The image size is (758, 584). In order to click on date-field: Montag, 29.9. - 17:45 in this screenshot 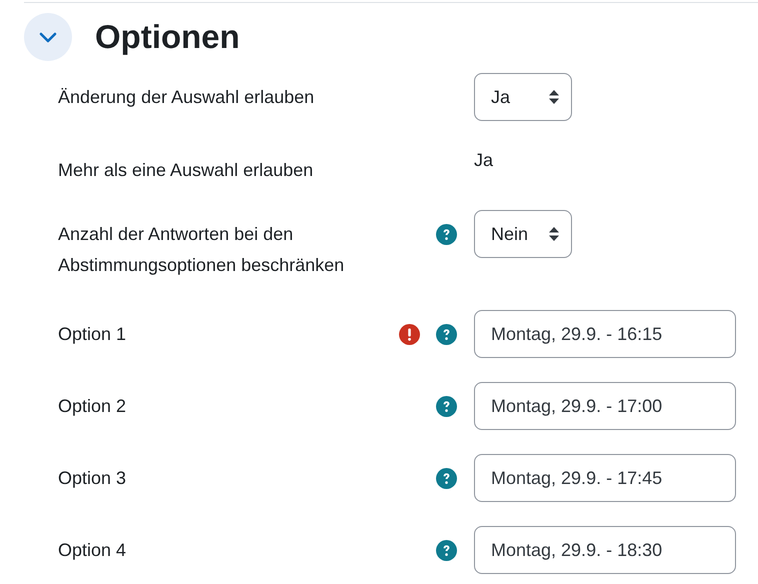, I will do `click(605, 478)`.